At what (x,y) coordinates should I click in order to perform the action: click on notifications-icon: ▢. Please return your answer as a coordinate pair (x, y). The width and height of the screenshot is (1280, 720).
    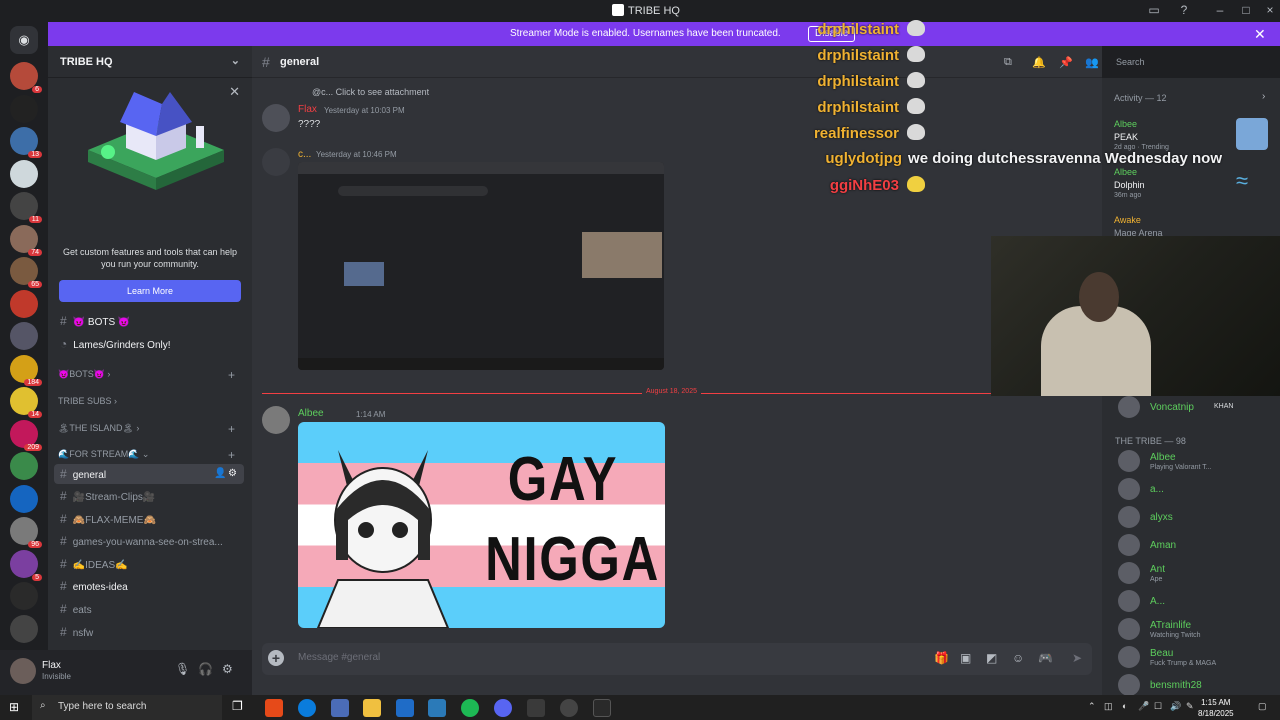
    Looking at the image, I should click on (1262, 706).